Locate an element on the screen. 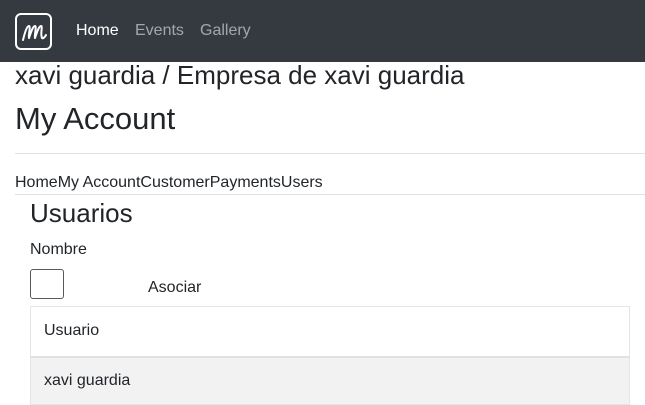  name-label: Nombre is located at coordinates (58, 249).